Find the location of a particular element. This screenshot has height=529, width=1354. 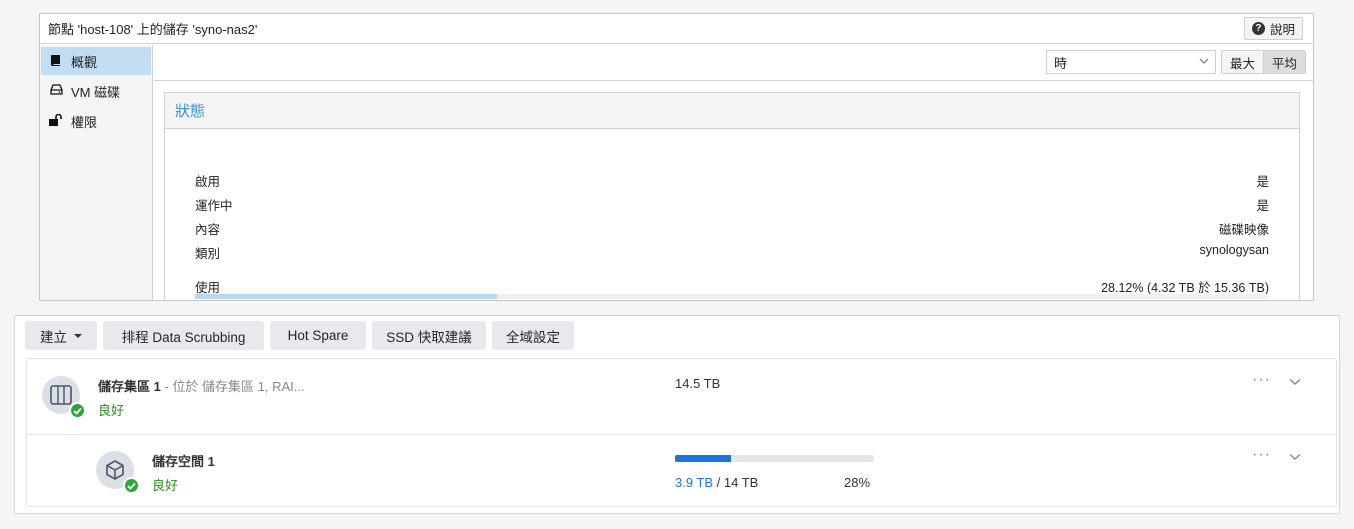

volume-percent: 28% is located at coordinates (857, 482).